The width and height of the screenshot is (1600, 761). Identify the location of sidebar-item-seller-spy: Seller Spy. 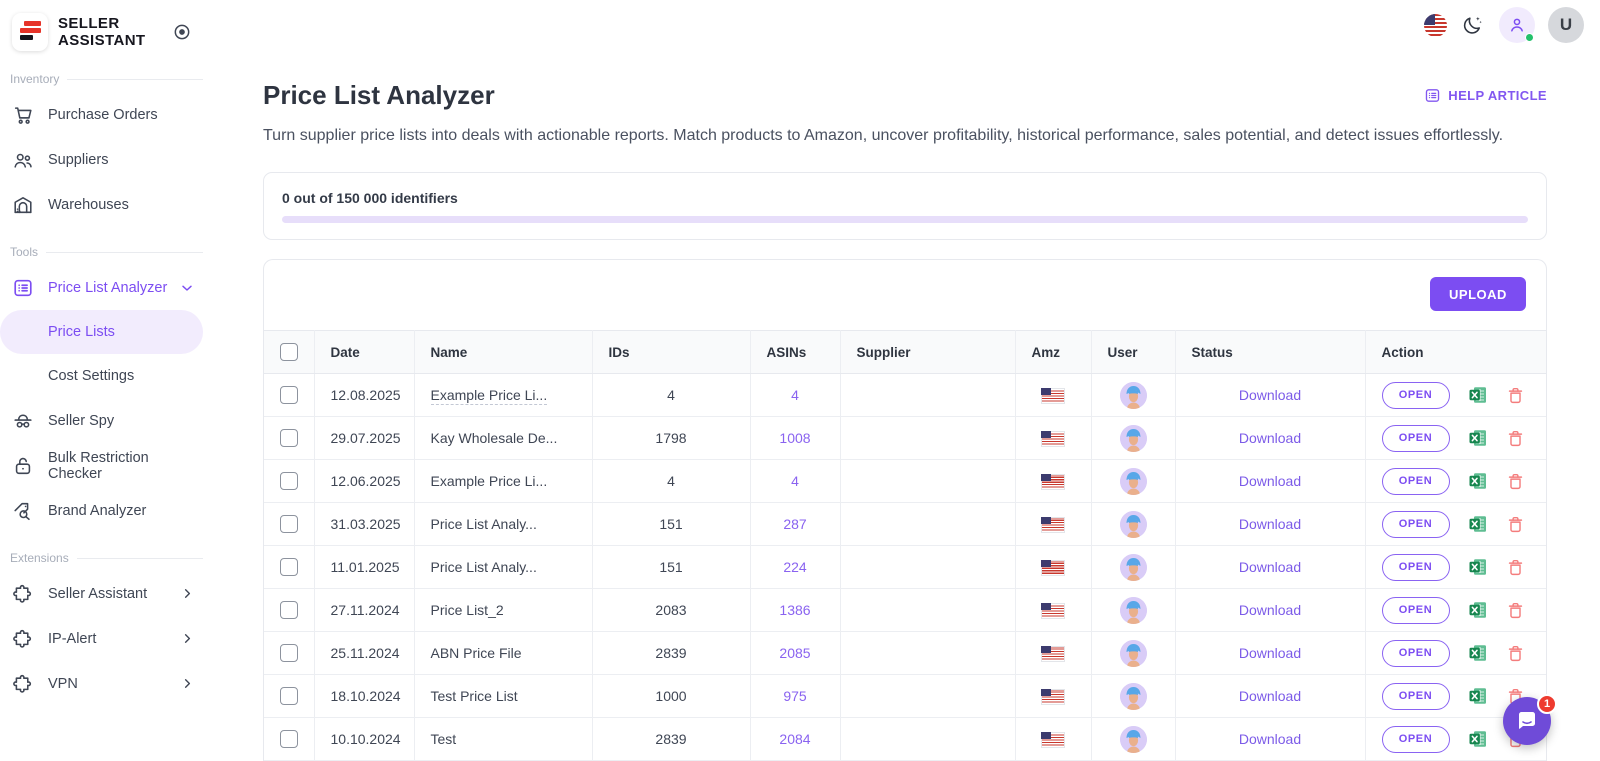
(102, 420).